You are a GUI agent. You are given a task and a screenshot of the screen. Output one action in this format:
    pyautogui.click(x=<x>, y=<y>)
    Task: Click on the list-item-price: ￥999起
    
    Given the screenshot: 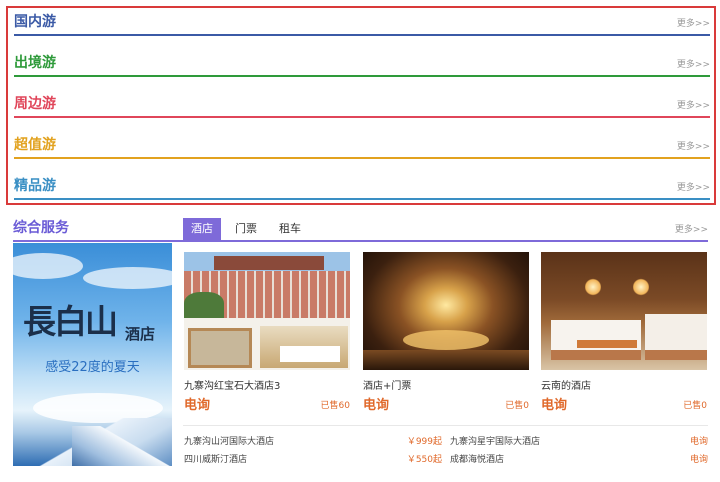 What is the action you would take?
    pyautogui.click(x=424, y=442)
    